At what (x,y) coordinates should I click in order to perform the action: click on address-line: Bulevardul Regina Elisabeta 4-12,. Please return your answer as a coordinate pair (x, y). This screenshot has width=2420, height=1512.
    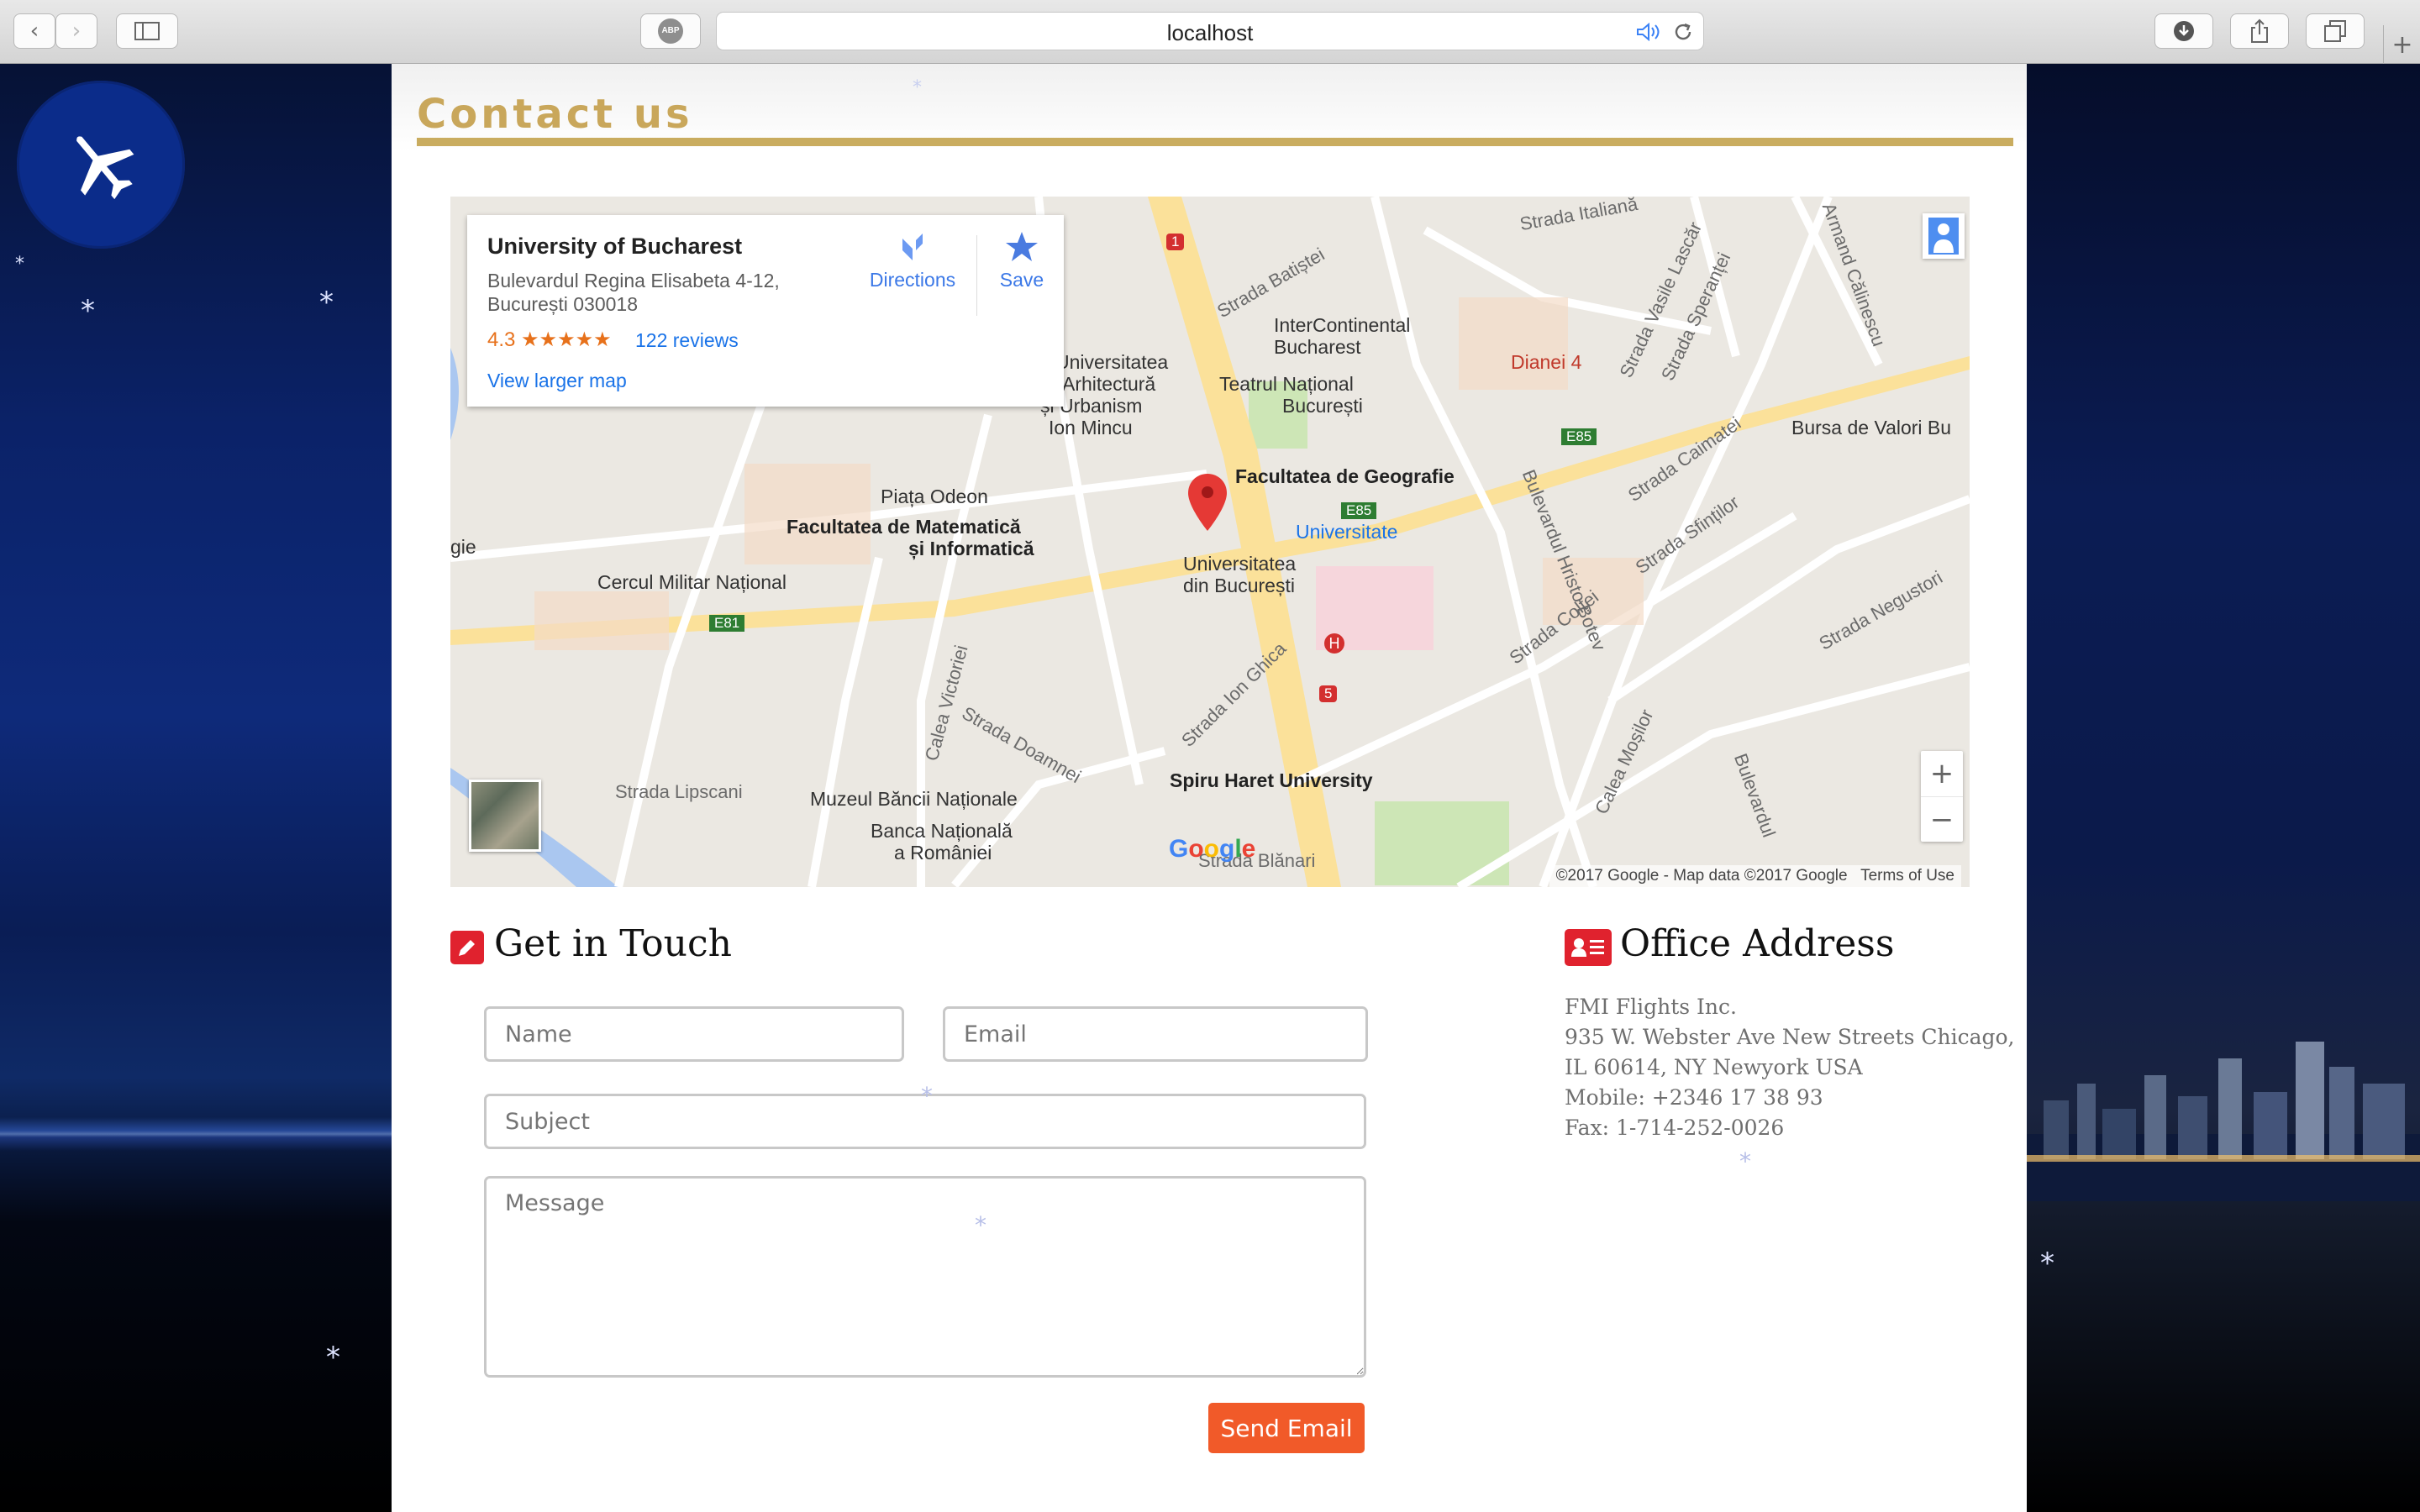
    Looking at the image, I should click on (633, 280).